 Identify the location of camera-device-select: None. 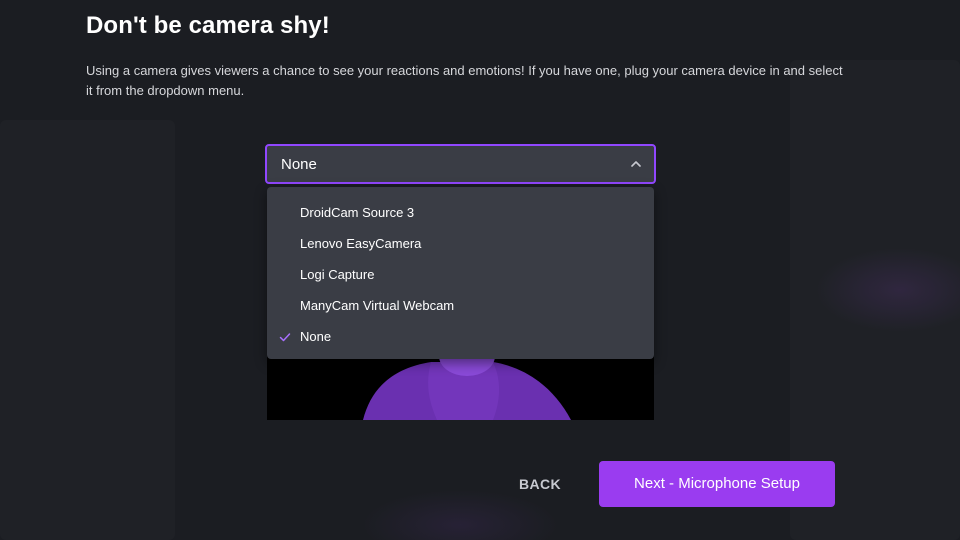
(460, 164).